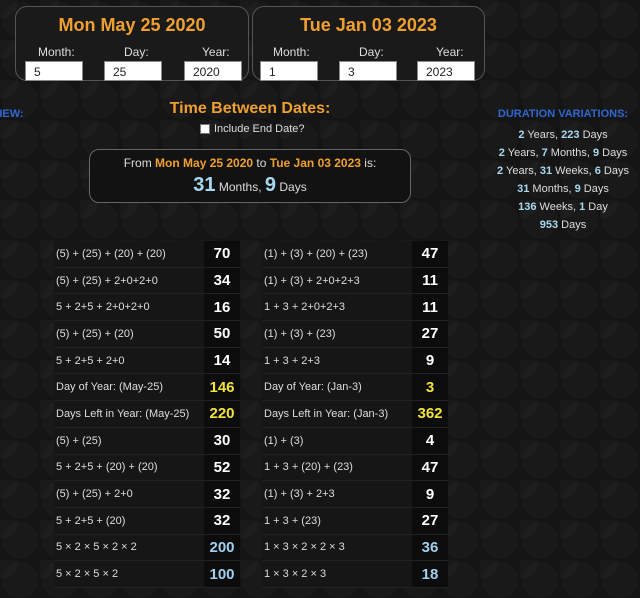 The height and width of the screenshot is (598, 640). I want to click on table-row: 1 + 3 + 2+0+2+3 11, so click(355, 308).